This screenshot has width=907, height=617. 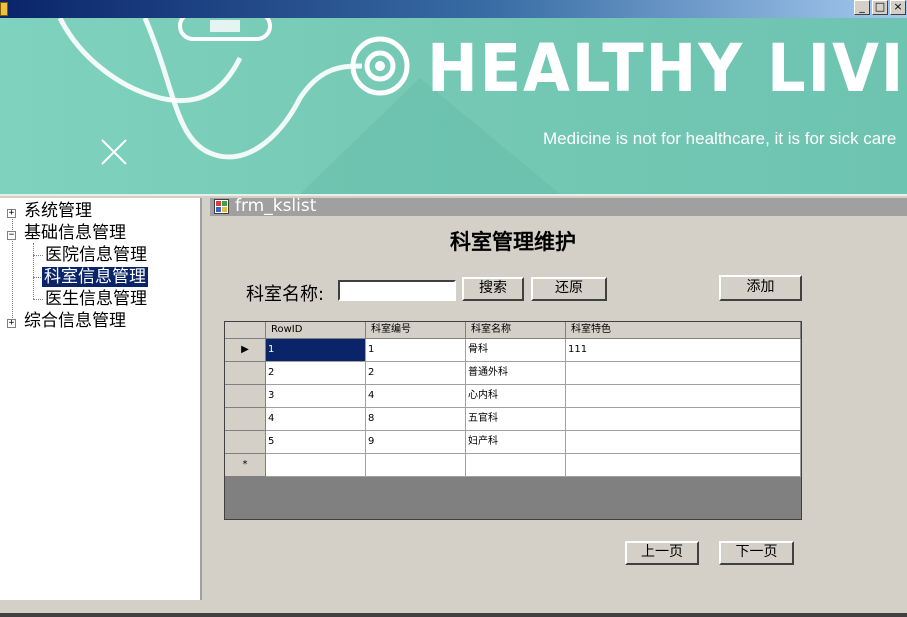 What do you see at coordinates (516, 396) in the screenshot?
I see `grid-cell: 心内科` at bounding box center [516, 396].